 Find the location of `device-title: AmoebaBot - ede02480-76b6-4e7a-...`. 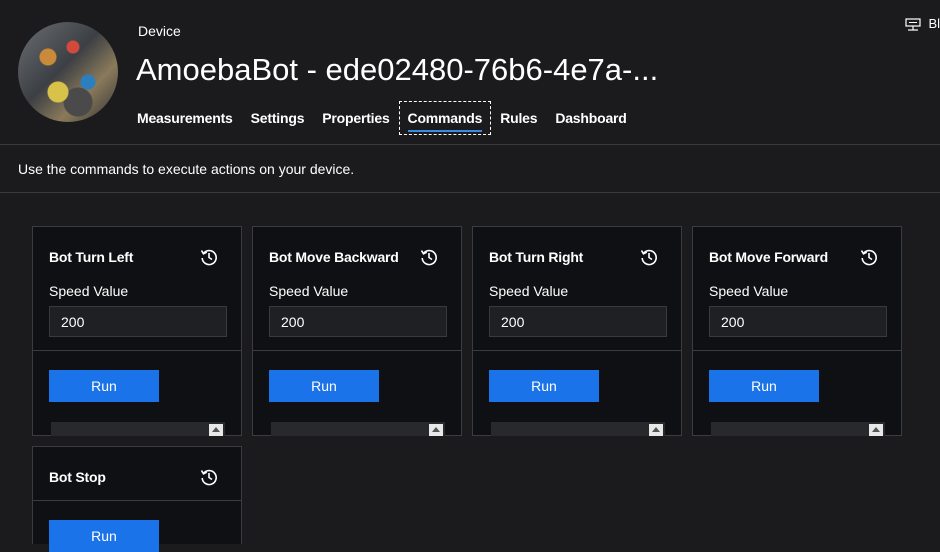

device-title: AmoebaBot - ede02480-76b6-4e7a-... is located at coordinates (397, 69).